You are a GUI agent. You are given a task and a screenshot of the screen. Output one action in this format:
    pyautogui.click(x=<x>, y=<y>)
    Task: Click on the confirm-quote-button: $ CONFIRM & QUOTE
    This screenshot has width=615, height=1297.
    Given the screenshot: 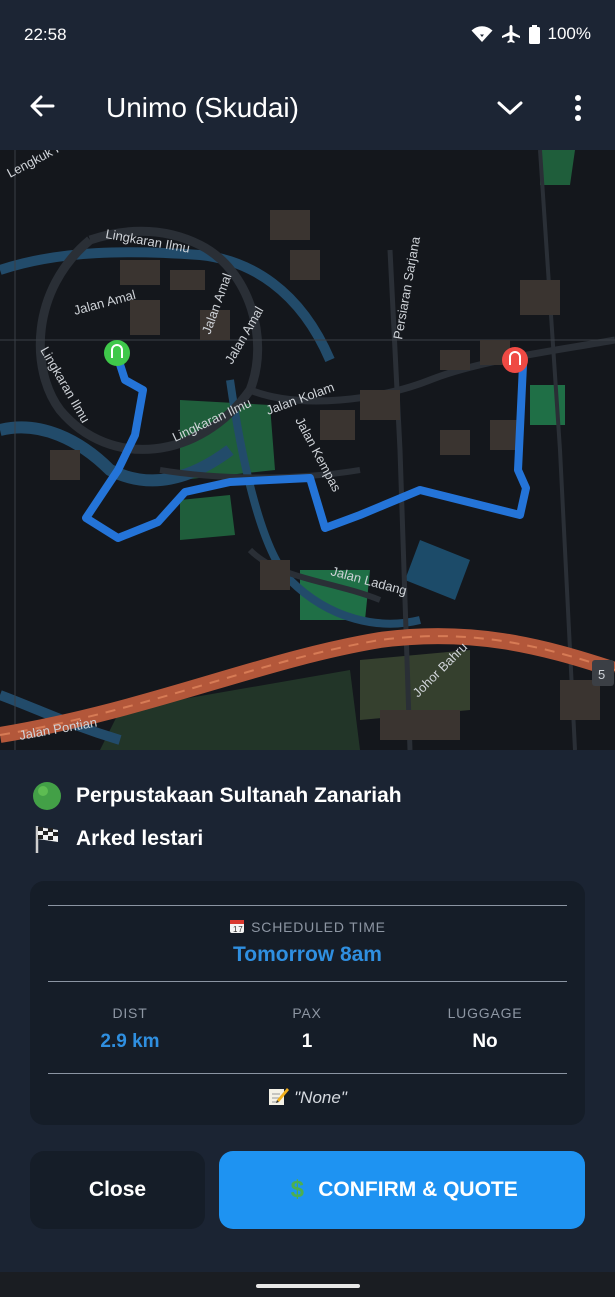 What is the action you would take?
    pyautogui.click(x=402, y=1190)
    